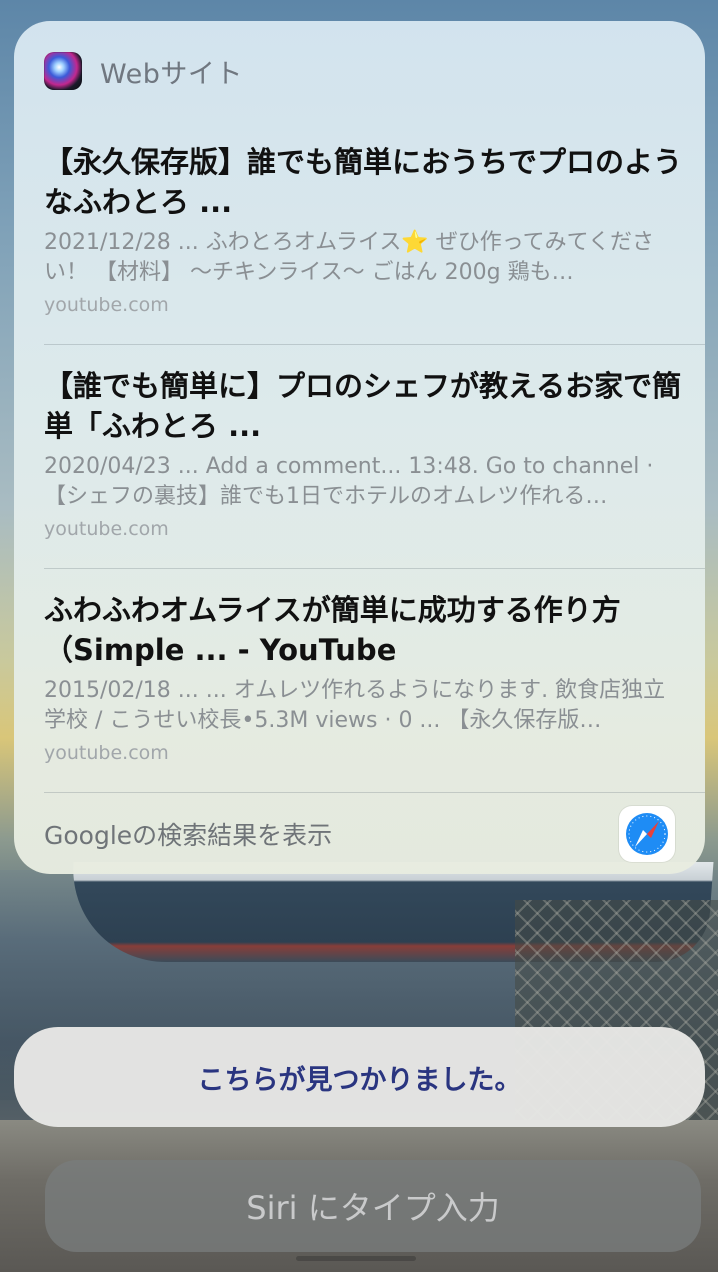 The image size is (718, 1272). Describe the element at coordinates (356, 1258) in the screenshot. I see `home-indicator` at that location.